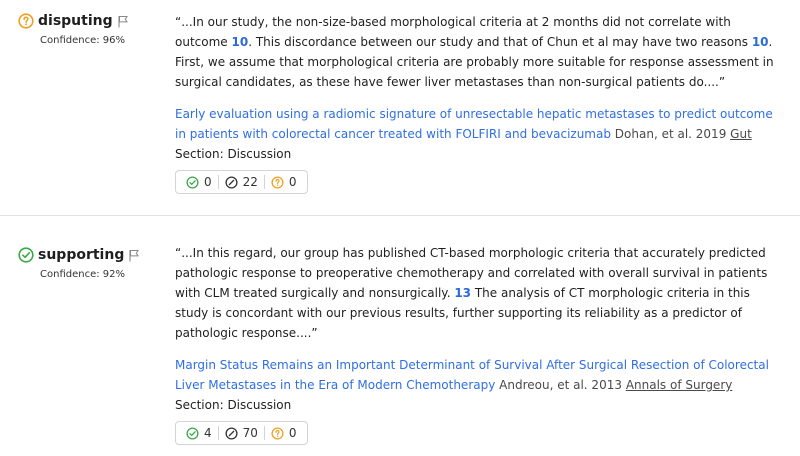 The height and width of the screenshot is (456, 800). I want to click on paper-authors-year: Dohan, et al. 2019, so click(670, 134).